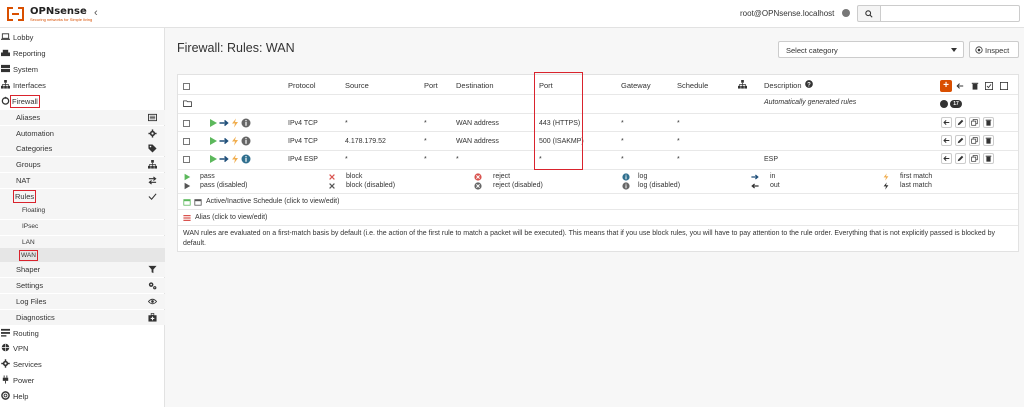 The height and width of the screenshot is (407, 1024). I want to click on sidebar-item-reporting: Reporting, so click(82, 53).